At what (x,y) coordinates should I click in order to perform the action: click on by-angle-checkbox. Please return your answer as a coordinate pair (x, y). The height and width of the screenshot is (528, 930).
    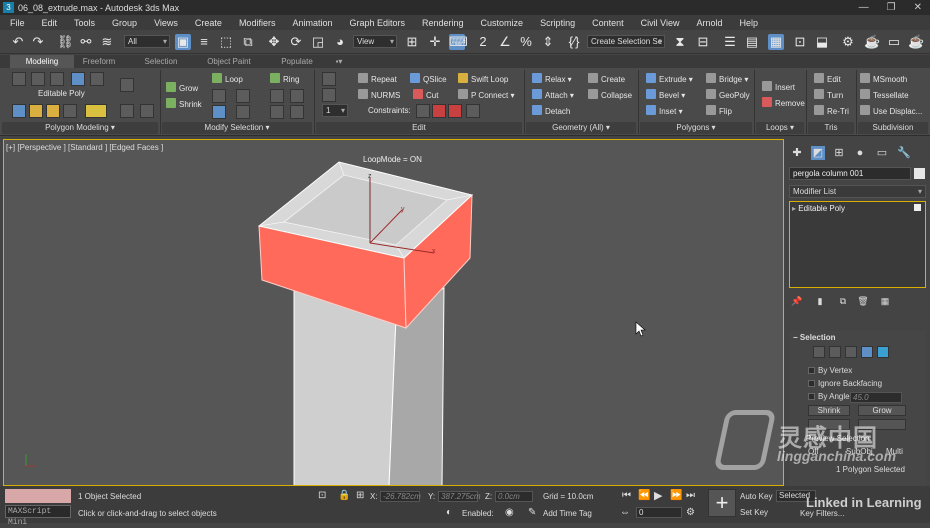
    Looking at the image, I should click on (811, 396).